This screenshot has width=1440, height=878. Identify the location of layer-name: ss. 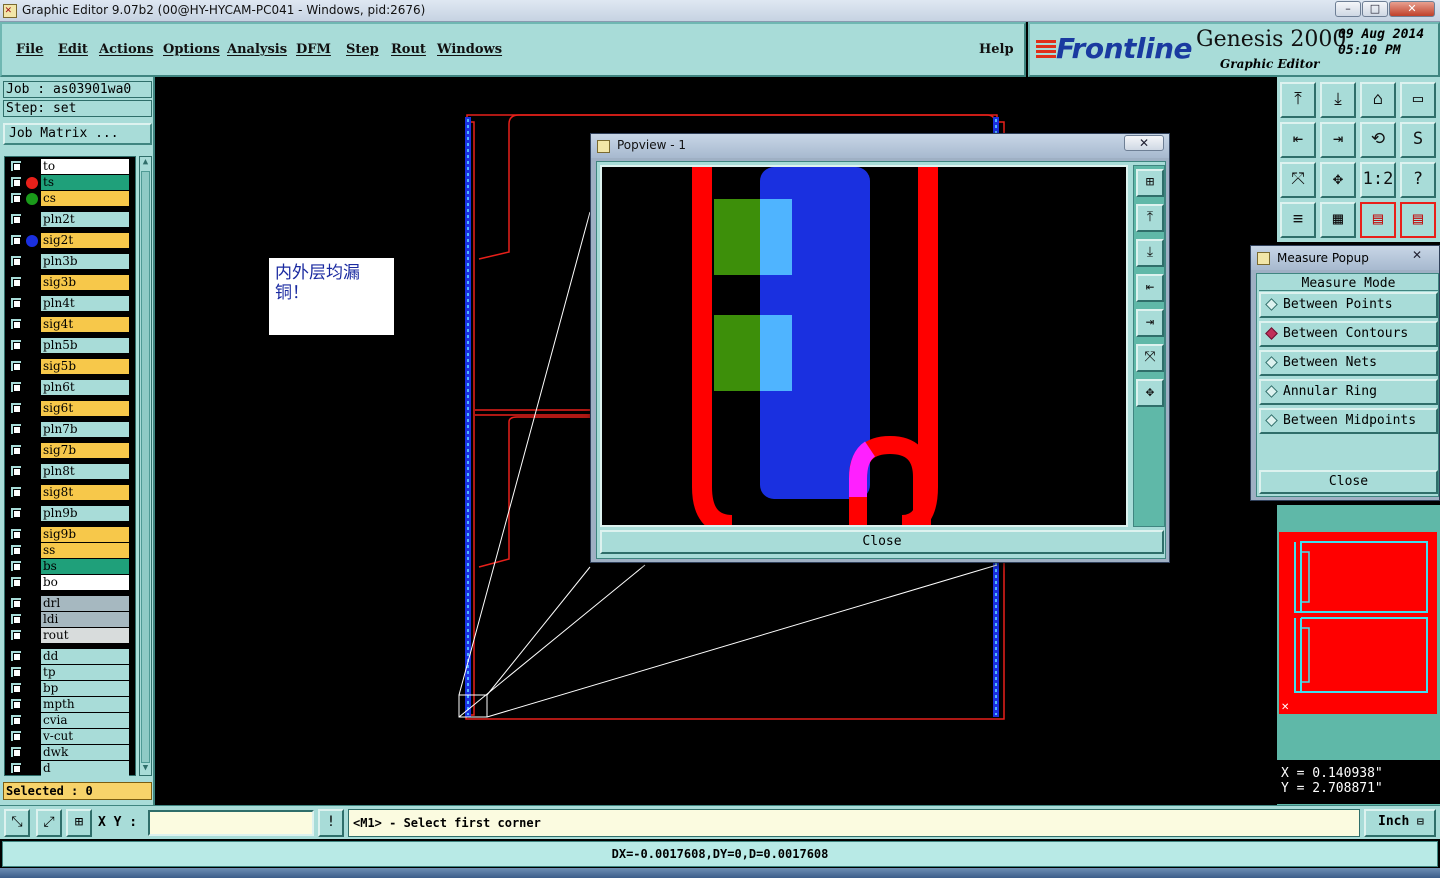
(85, 550).